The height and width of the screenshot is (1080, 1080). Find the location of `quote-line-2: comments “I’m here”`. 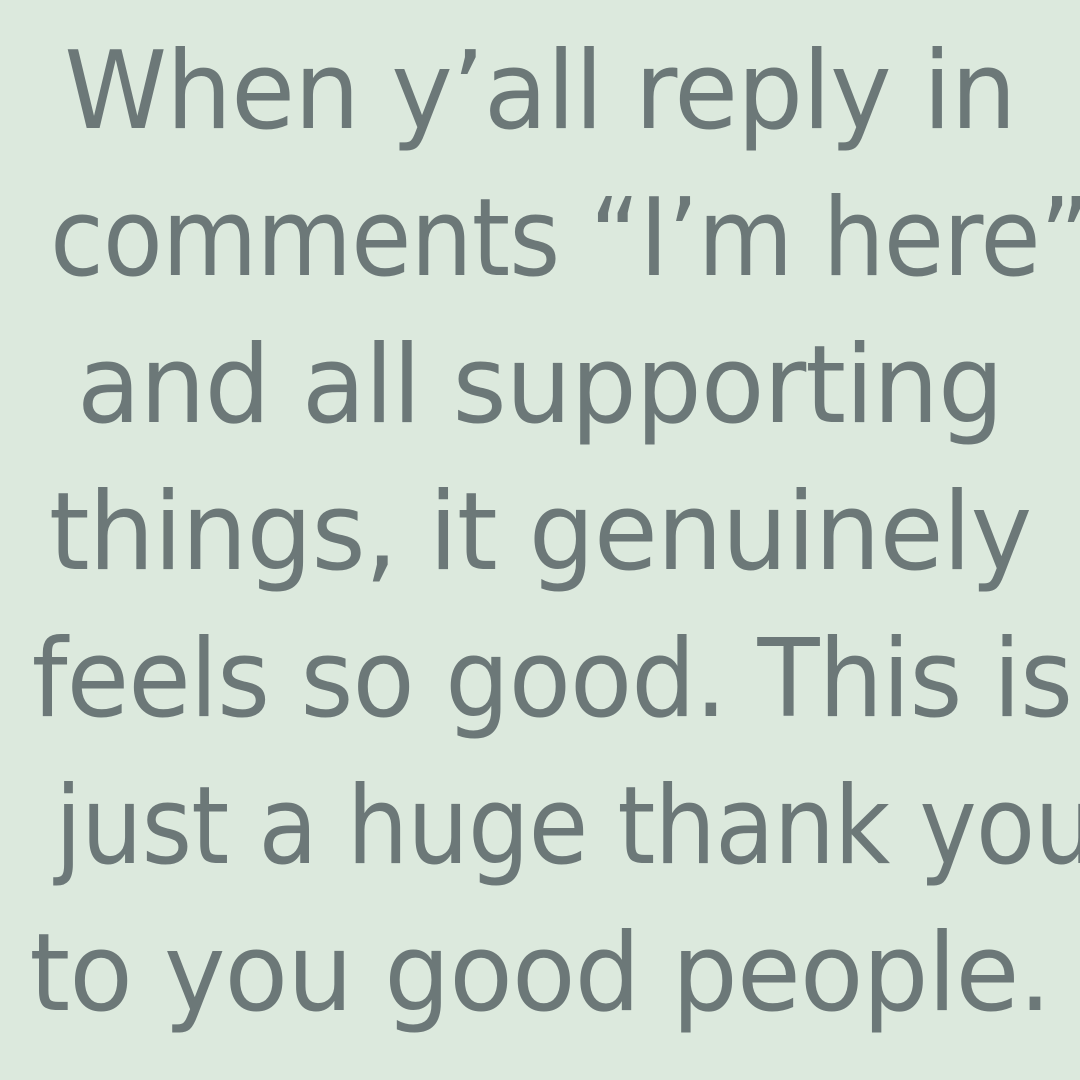

quote-line-2: comments “I’m here” is located at coordinates (564, 238).